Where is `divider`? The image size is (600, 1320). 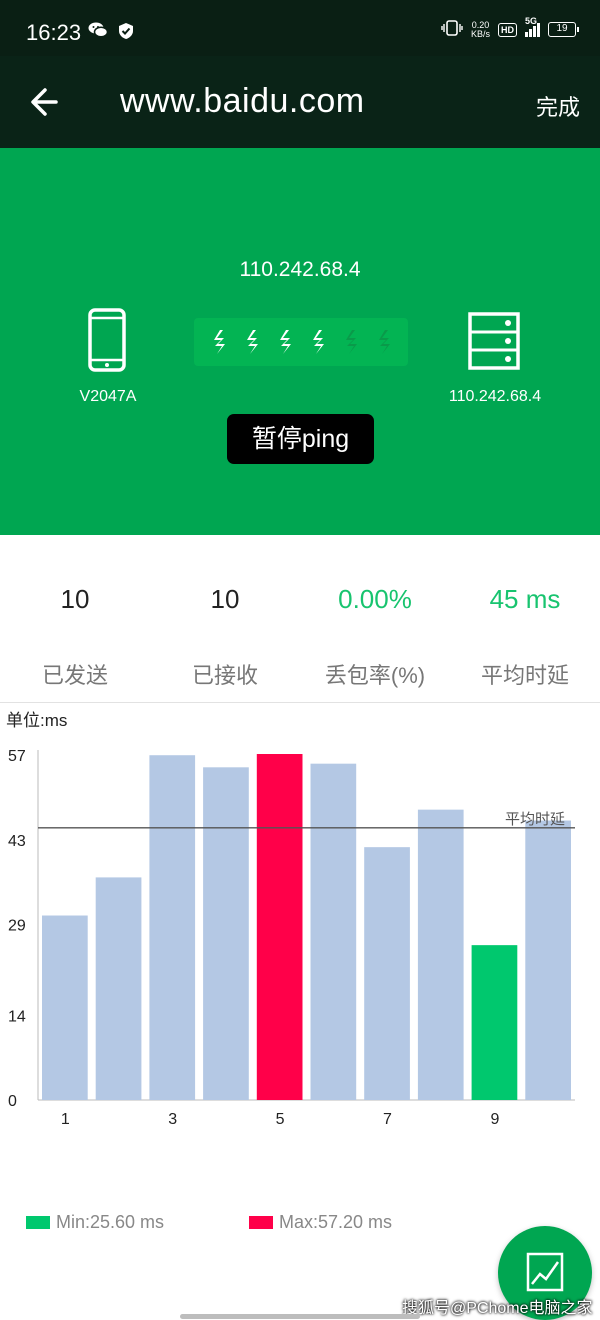 divider is located at coordinates (300, 702).